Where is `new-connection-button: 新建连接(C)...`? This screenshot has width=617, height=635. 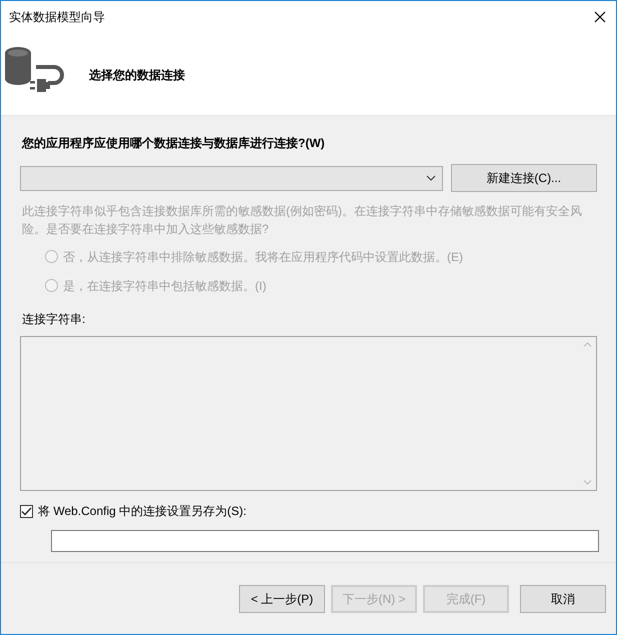
new-connection-button: 新建连接(C)... is located at coordinates (523, 178).